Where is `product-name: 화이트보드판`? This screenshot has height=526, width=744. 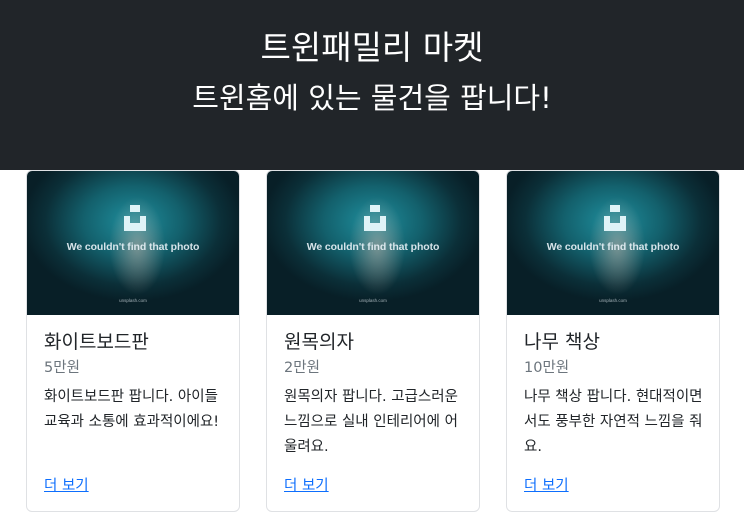 product-name: 화이트보드판 is located at coordinates (96, 342).